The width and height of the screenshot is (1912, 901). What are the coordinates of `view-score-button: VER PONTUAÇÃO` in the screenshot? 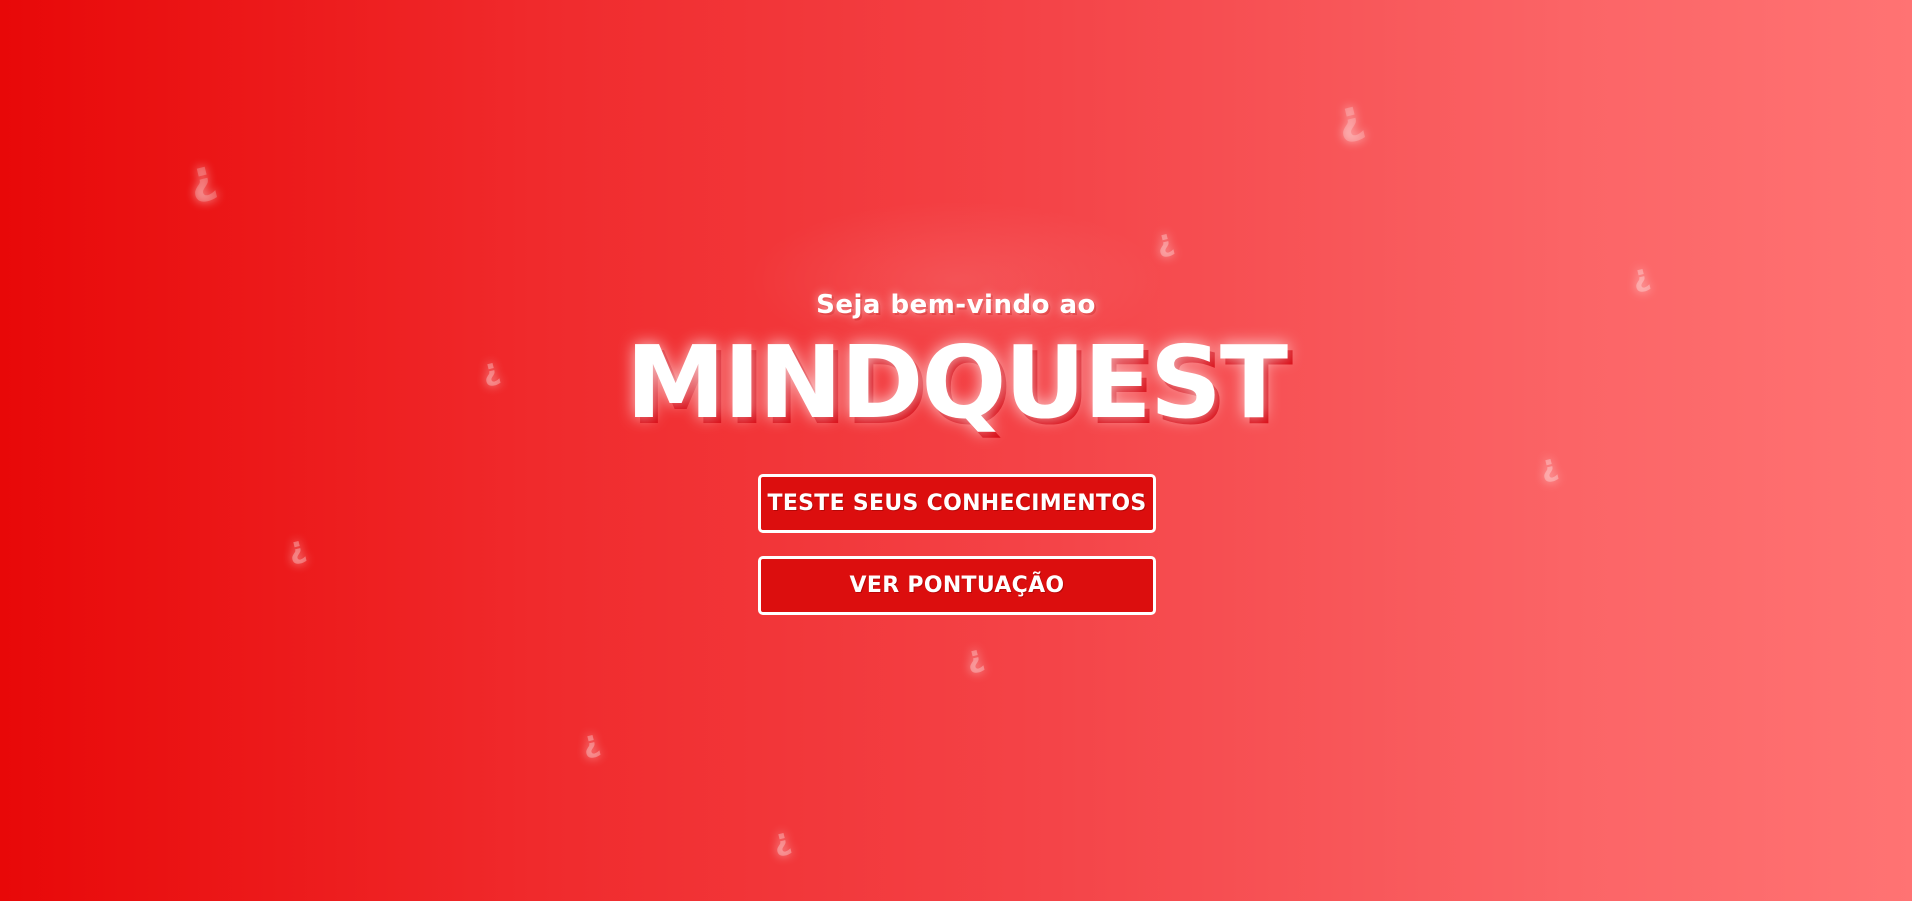 It's located at (957, 585).